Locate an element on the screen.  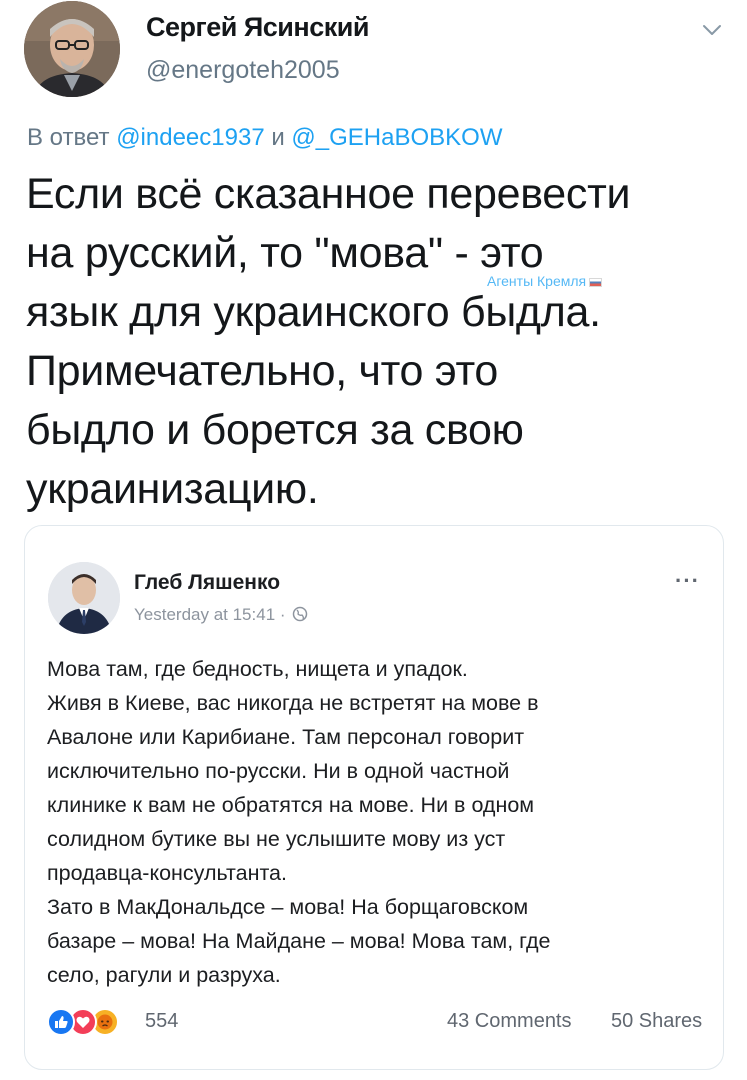
quoted-author-avatar is located at coordinates (84, 598).